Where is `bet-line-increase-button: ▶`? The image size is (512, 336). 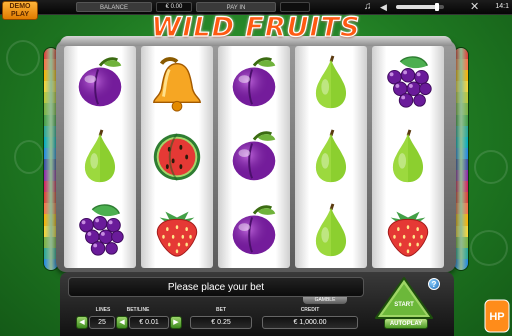
bet-line-increase-button: ▶ is located at coordinates (176, 322).